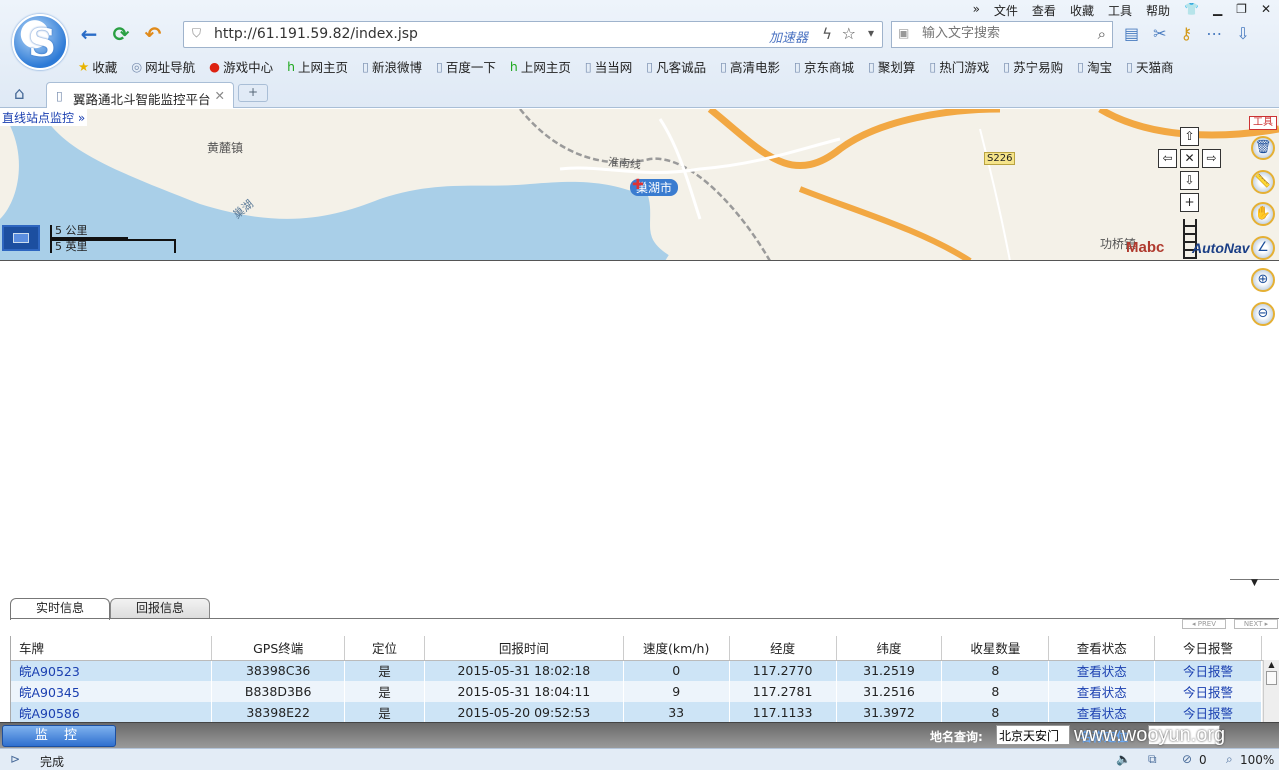 This screenshot has height=770, width=1279. Describe the element at coordinates (121, 34) in the screenshot. I see `refresh-icon: ⟳` at that location.